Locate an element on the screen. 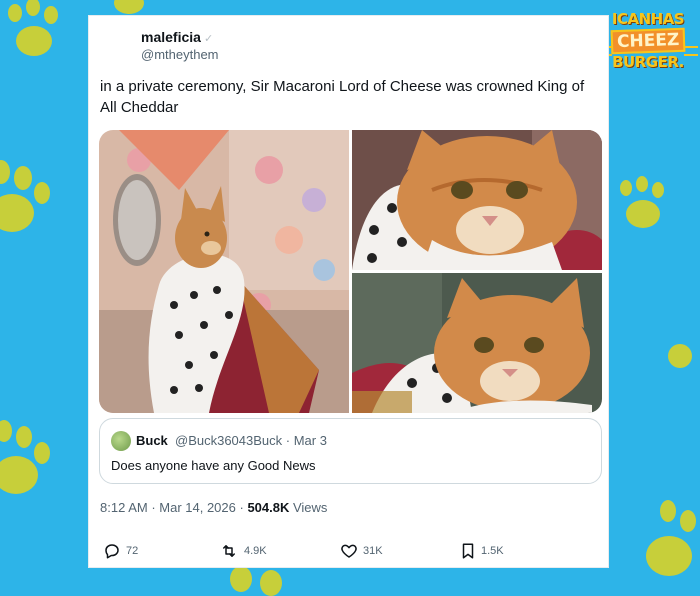 The width and height of the screenshot is (700, 596). quoted-author-name: Buck is located at coordinates (152, 440).